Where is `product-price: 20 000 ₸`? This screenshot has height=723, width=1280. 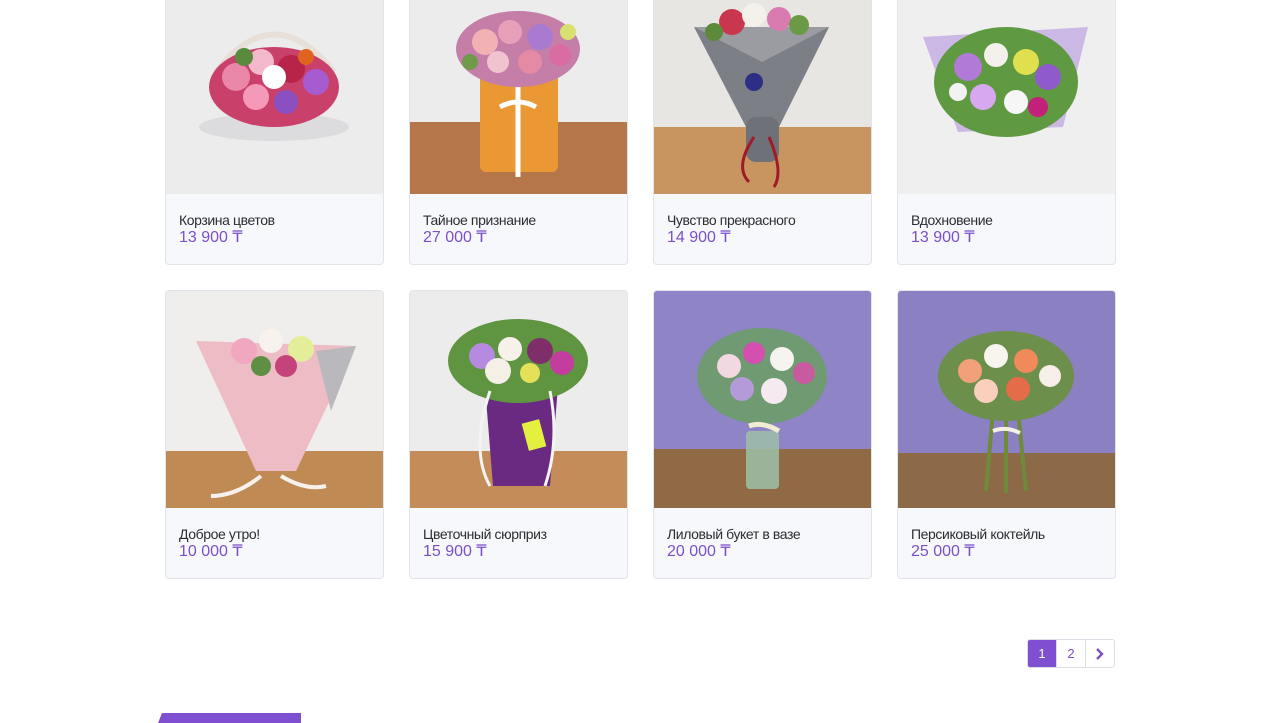
product-price: 20 000 ₸ is located at coordinates (699, 551).